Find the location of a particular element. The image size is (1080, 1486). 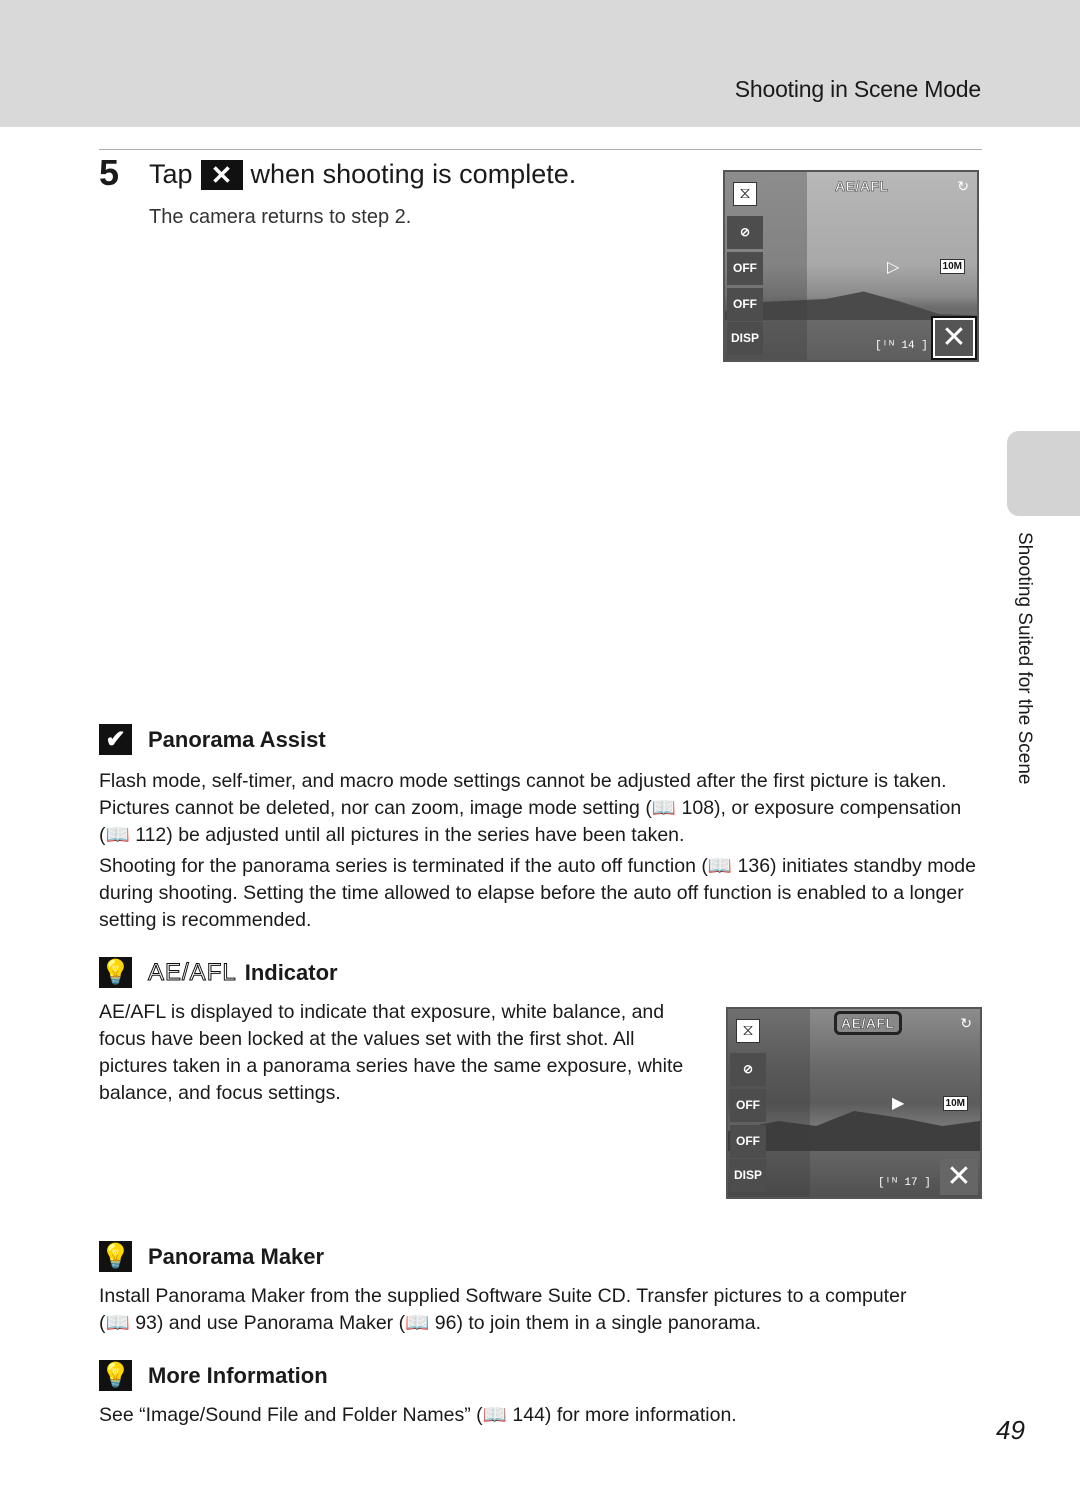

ae-indicator-heading: 💡 AE/AFL Indicator is located at coordinates (218, 972).